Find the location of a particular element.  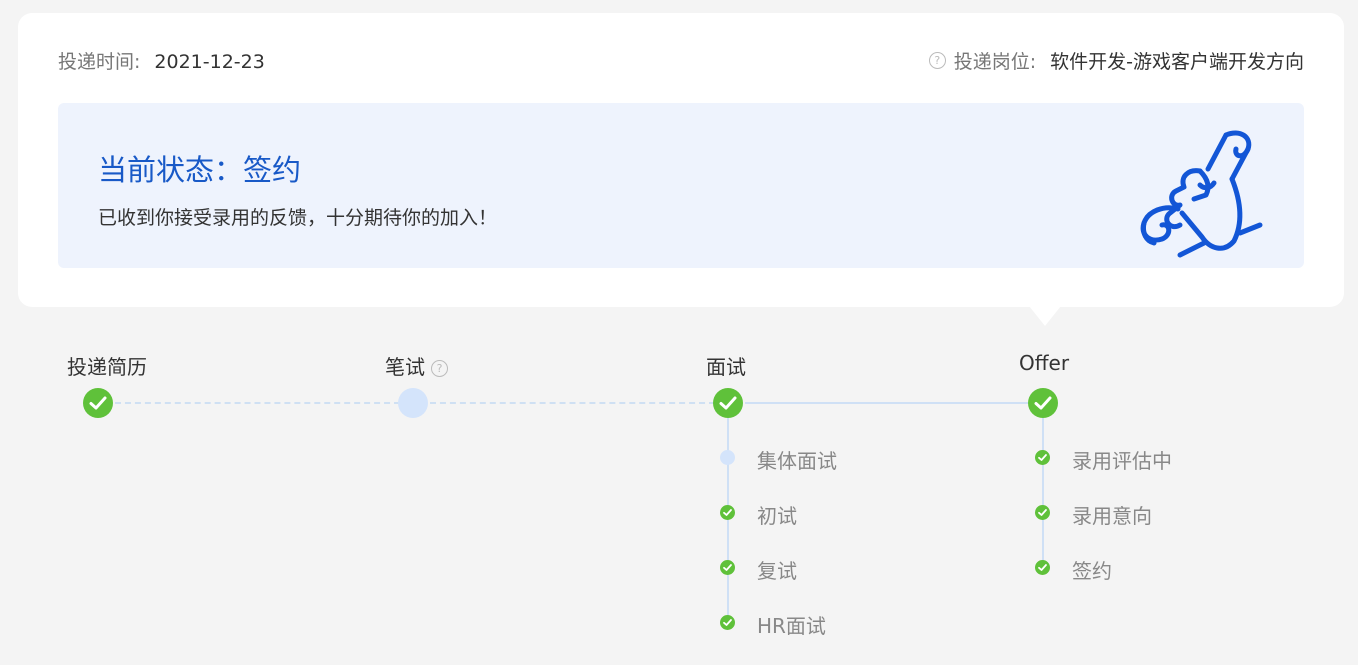

interview-substep-hr: HR面试 is located at coordinates (791, 626).